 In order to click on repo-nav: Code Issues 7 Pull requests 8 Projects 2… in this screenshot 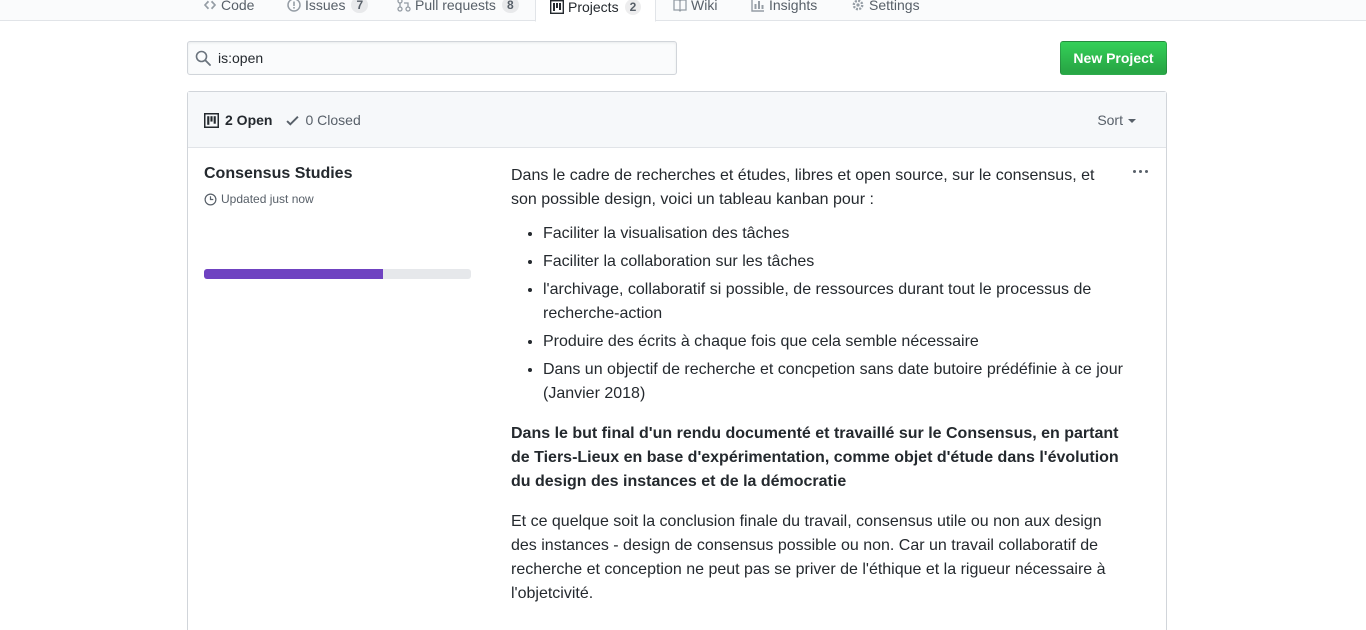, I will do `click(683, 11)`.